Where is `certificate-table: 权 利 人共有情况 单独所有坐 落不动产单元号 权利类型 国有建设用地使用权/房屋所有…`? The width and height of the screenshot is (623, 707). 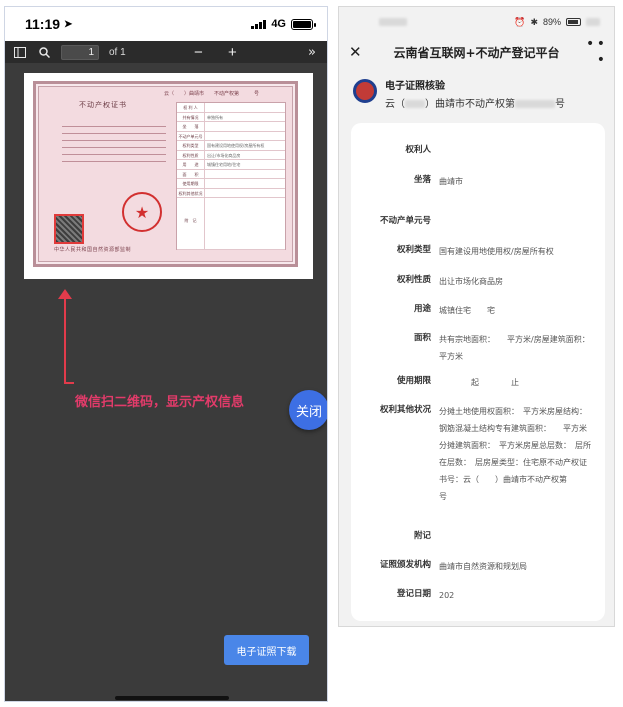
certificate-table: 权 利 人共有情况 单独所有坐 落不动产单元号 权利类型 国有建设用地使用权/房屋所有… is located at coordinates (231, 176).